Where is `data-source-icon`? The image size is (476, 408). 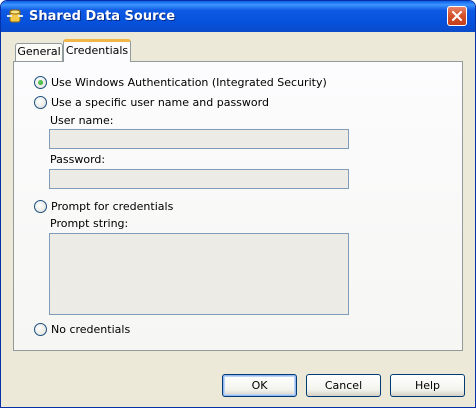
data-source-icon is located at coordinates (15, 16).